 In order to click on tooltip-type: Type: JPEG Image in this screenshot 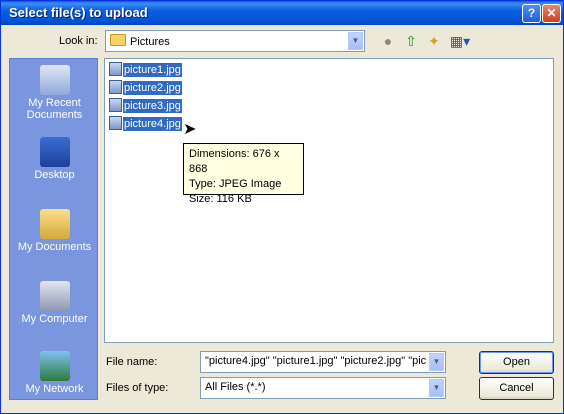, I will do `click(235, 184)`.